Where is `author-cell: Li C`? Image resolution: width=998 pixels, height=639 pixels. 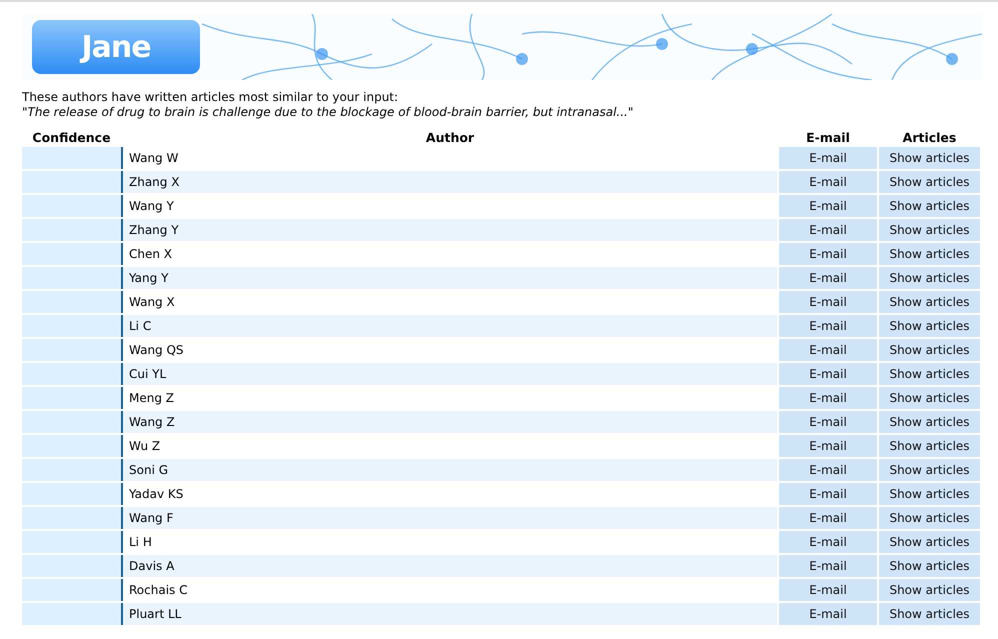 author-cell: Li C is located at coordinates (449, 326).